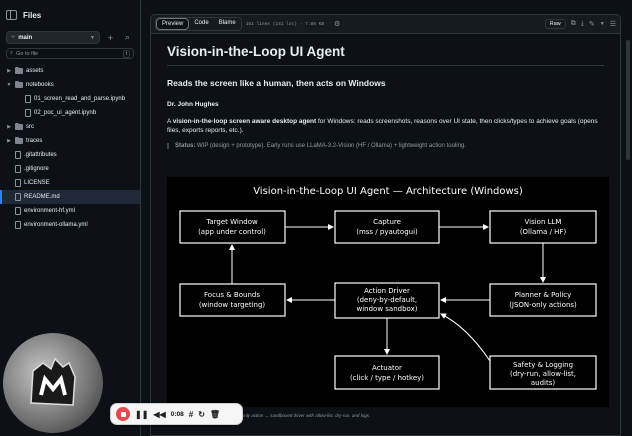  I want to click on svg-text: Safety & Logging, so click(543, 365).